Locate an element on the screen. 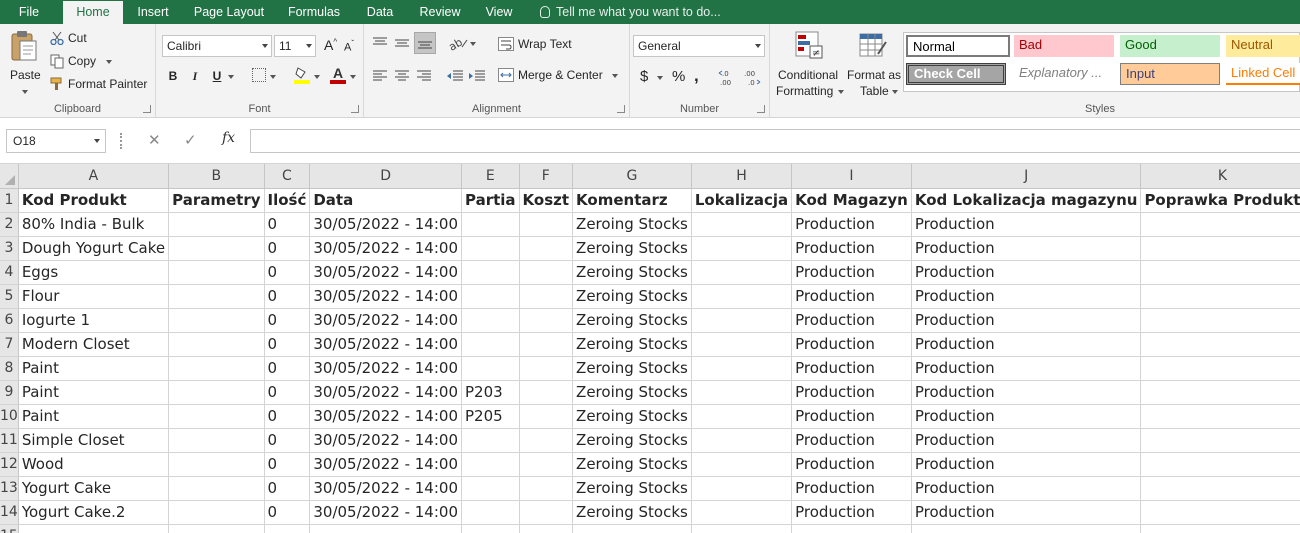 Image resolution: width=1300 pixels, height=533 pixels. column-header-d: D is located at coordinates (385, 176).